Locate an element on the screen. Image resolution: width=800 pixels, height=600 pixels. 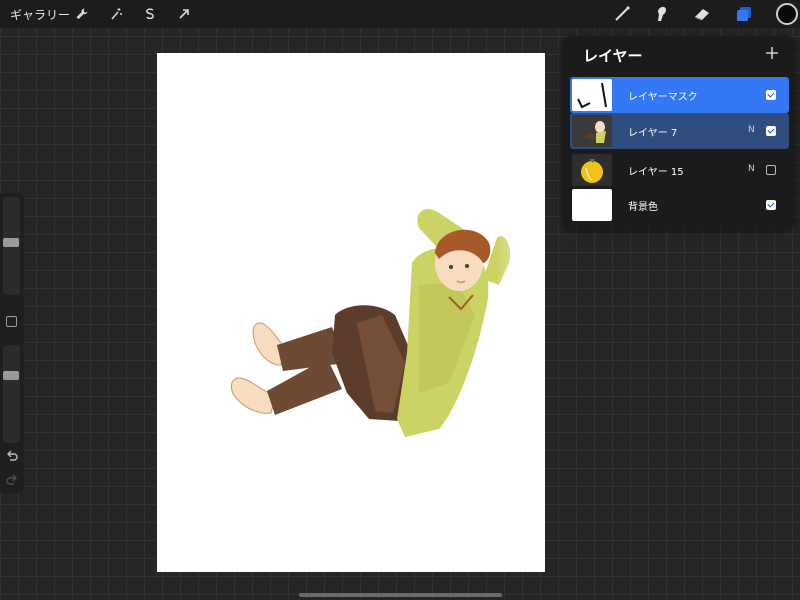
modify-button is located at coordinates (11, 321).